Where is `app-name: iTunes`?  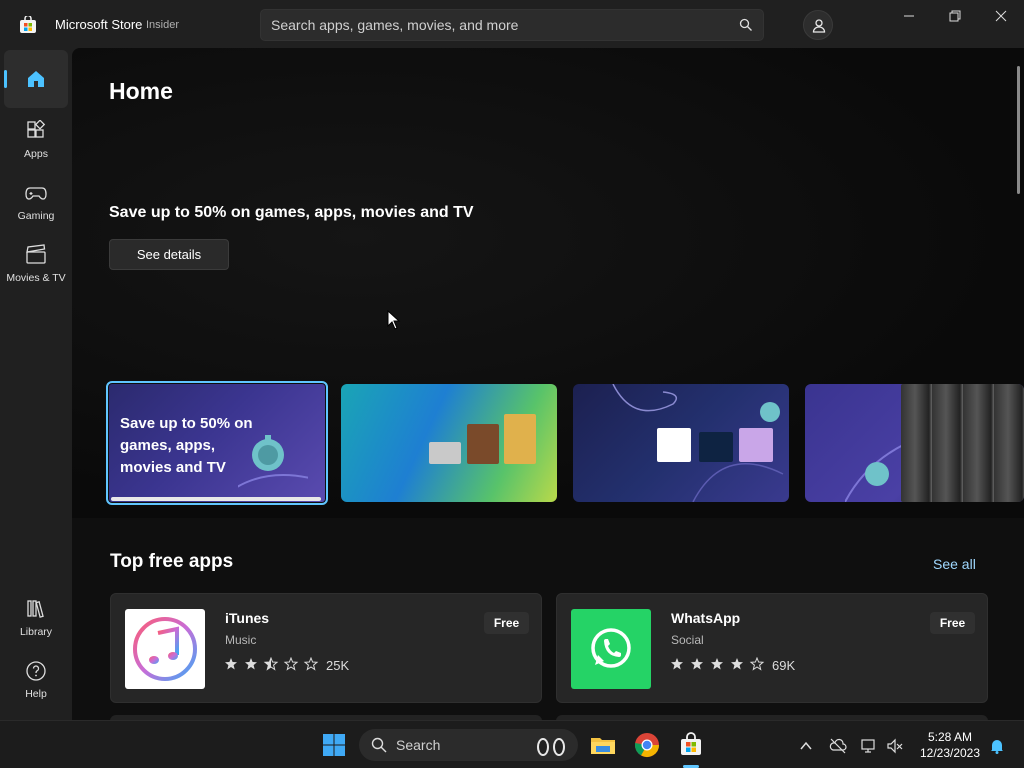
app-name: iTunes is located at coordinates (247, 618).